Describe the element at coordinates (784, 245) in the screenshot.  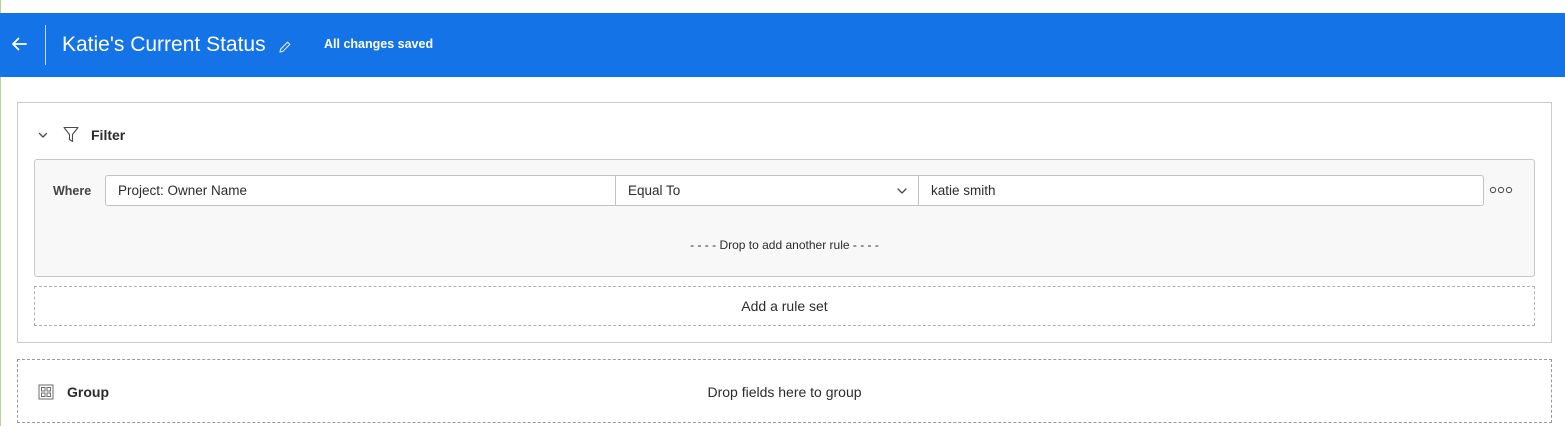
I see `drop-rule-zone: - - - - Drop to add another rule - - - -` at that location.